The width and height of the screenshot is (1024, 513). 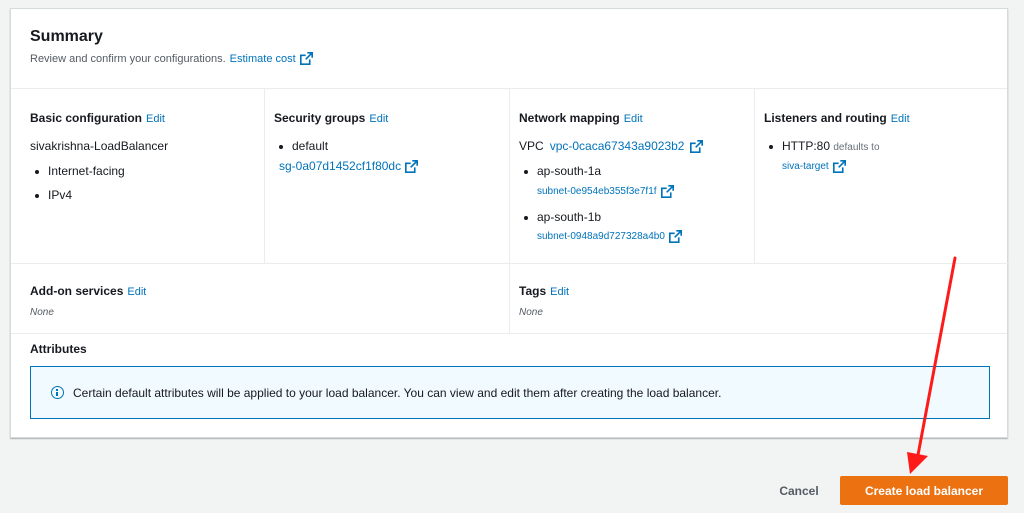 I want to click on listeners-routing-edit-link: Edit, so click(x=900, y=119).